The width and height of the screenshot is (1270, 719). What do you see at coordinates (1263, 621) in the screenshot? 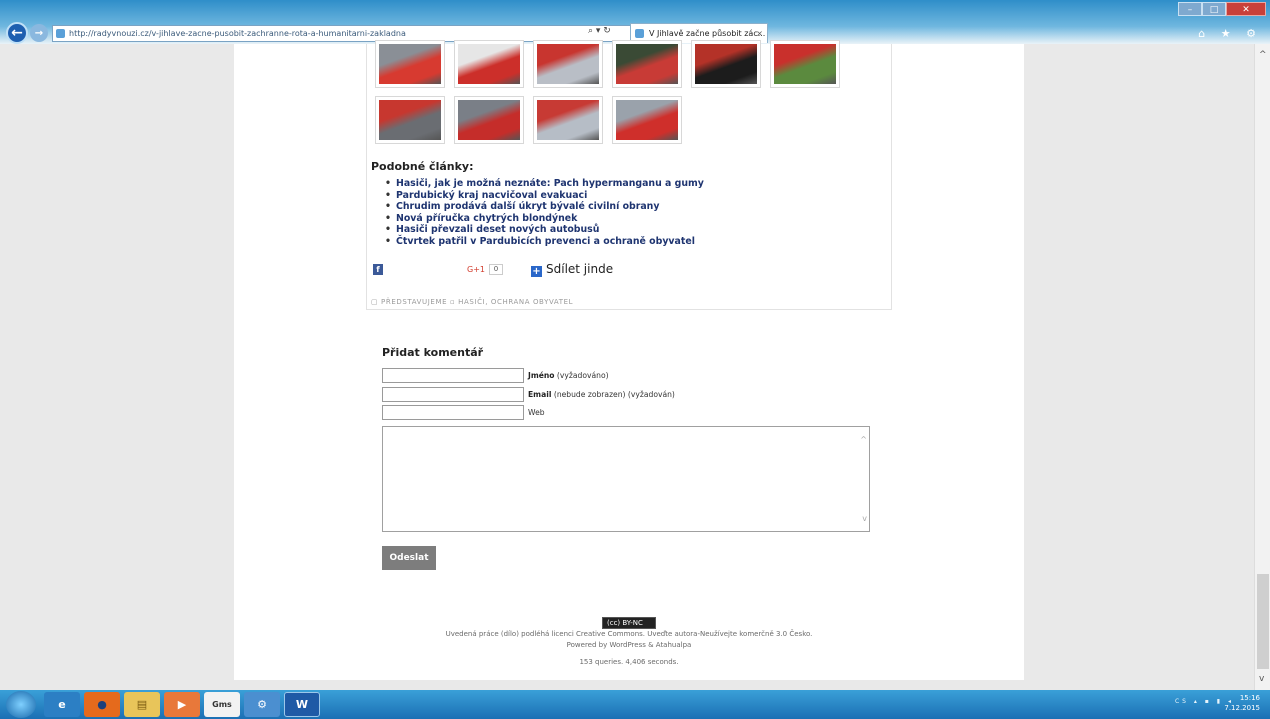
I see `scrollbar-thumb` at bounding box center [1263, 621].